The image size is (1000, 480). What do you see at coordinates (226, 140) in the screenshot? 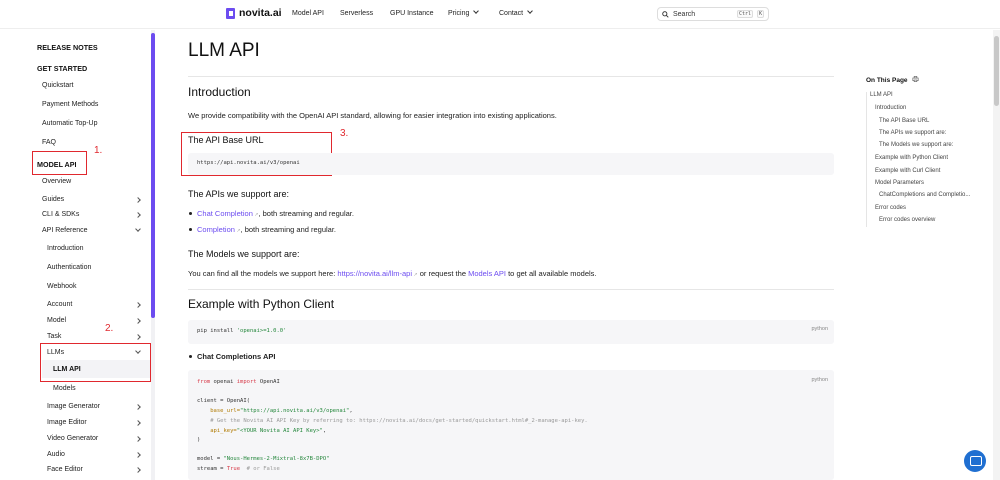
I see `base-url-heading: The API Base URL` at bounding box center [226, 140].